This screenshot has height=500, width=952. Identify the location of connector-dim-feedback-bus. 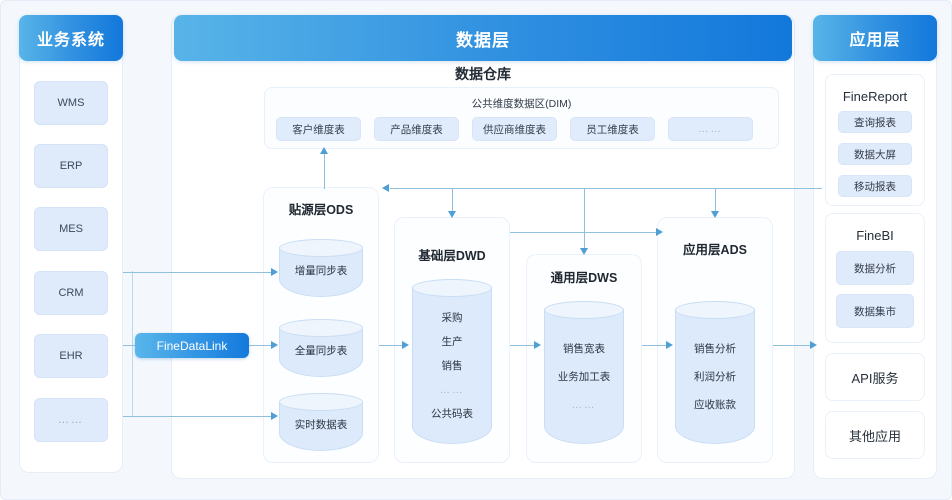
(606, 188).